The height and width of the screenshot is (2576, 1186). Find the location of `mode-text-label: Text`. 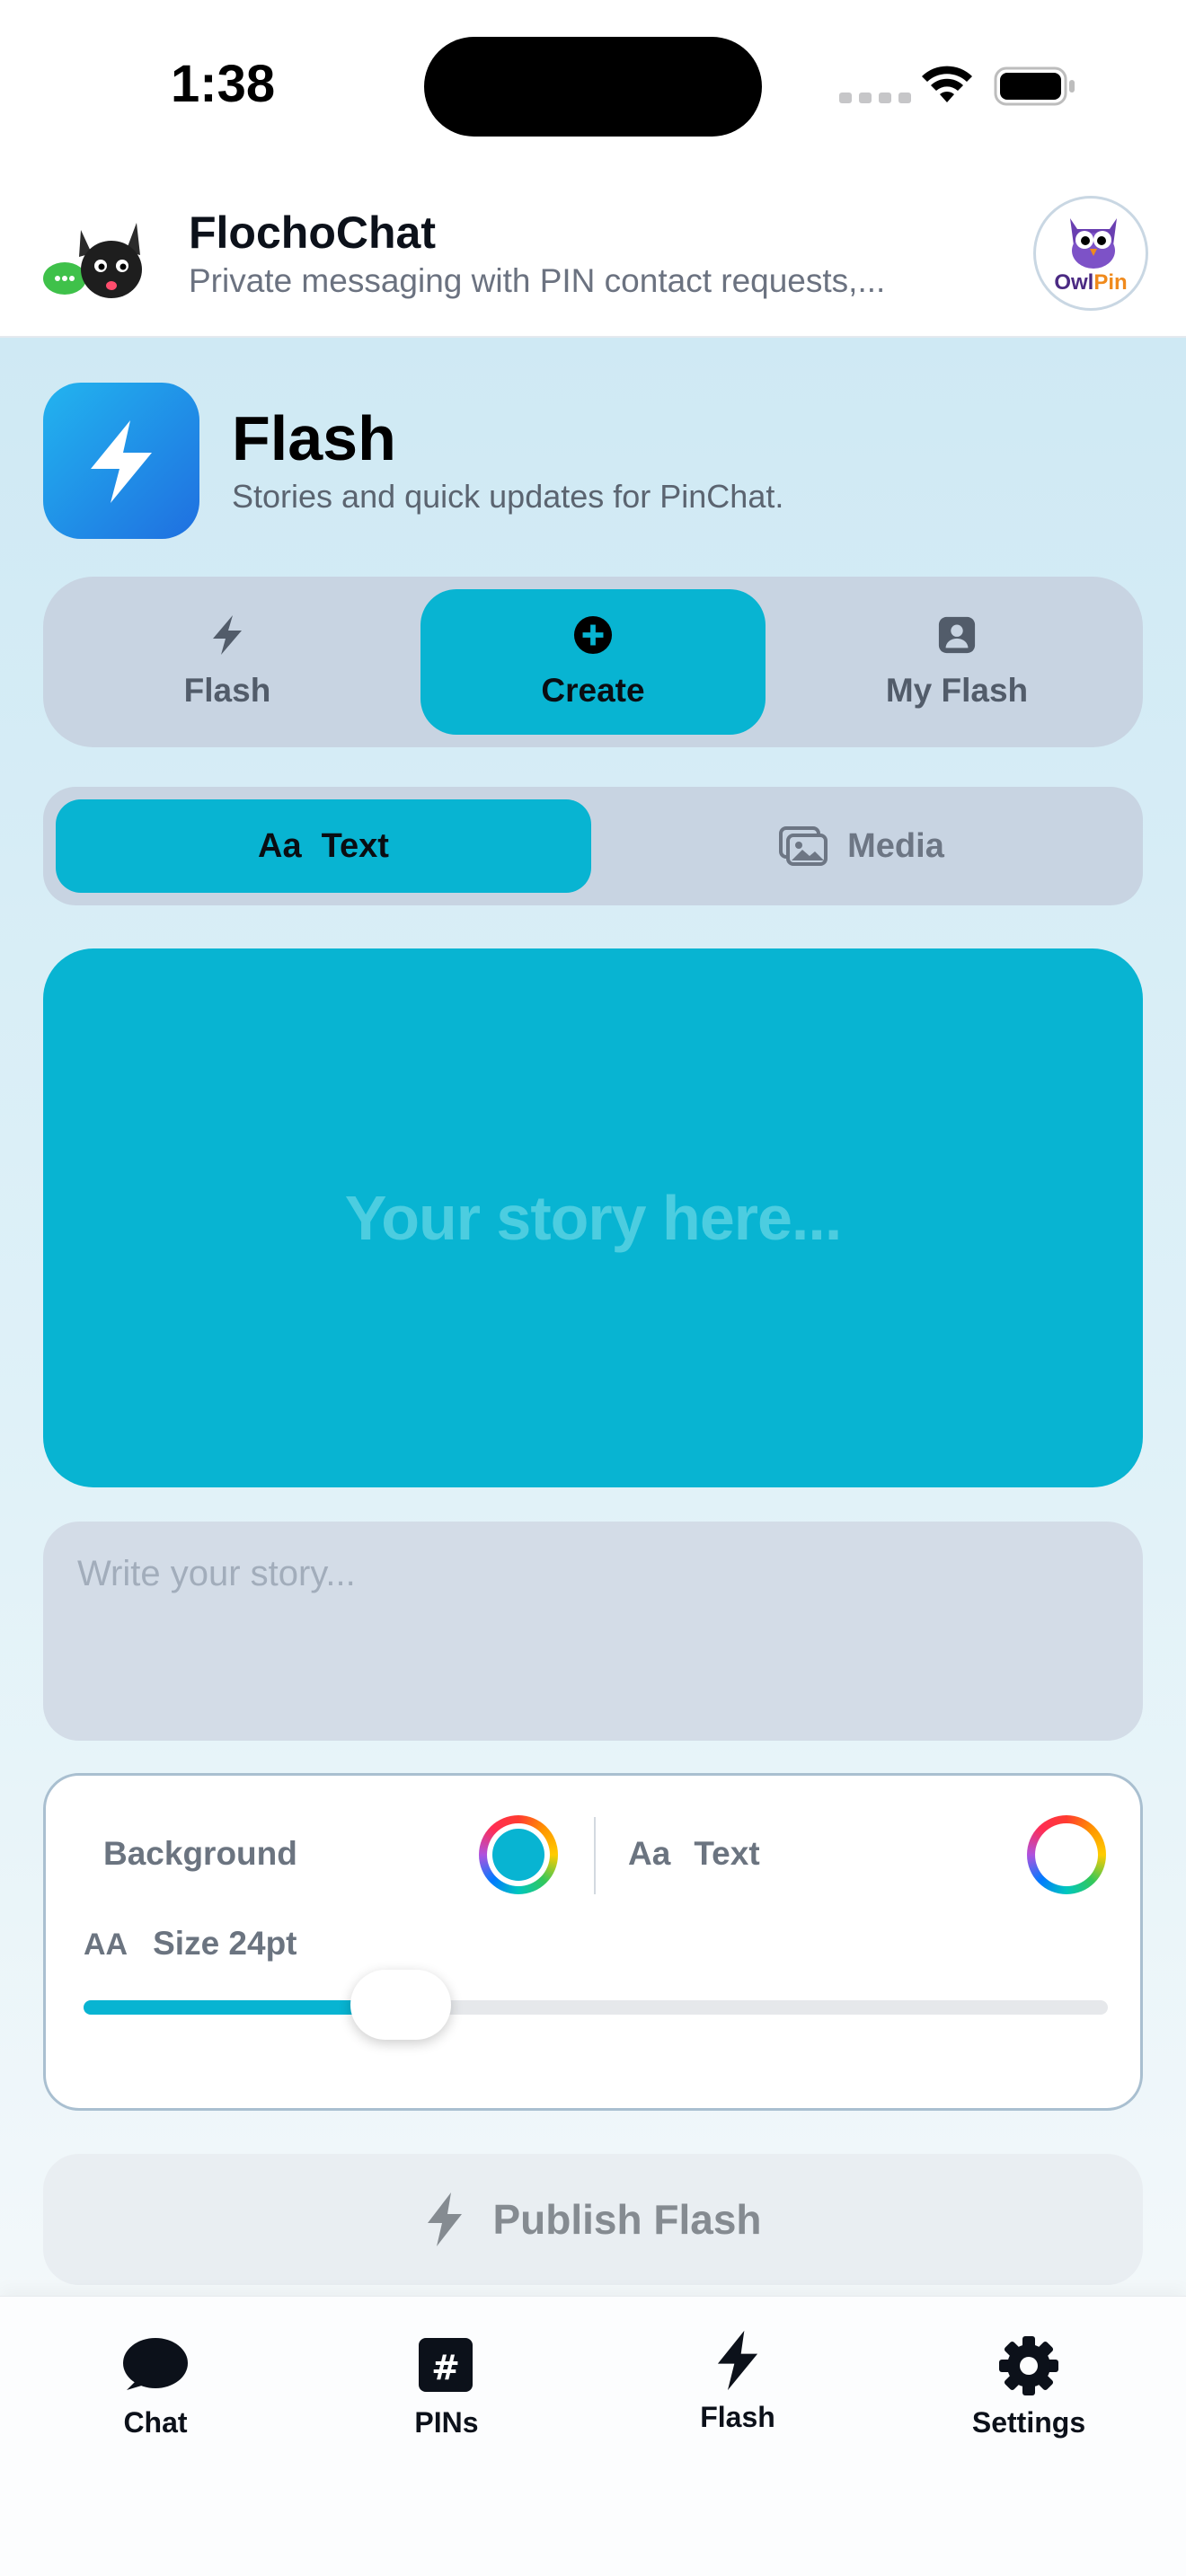

mode-text-label: Text is located at coordinates (355, 845).